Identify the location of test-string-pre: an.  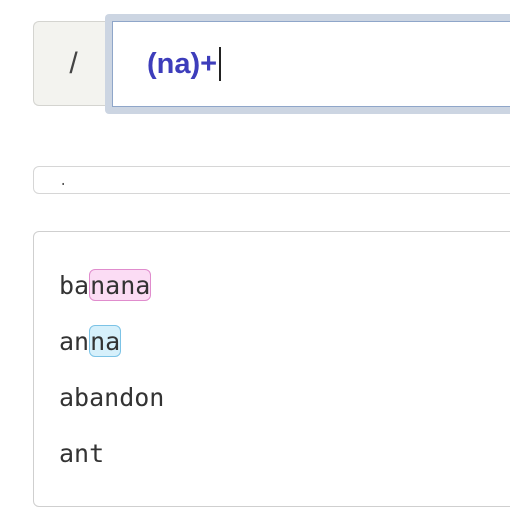
(74, 341).